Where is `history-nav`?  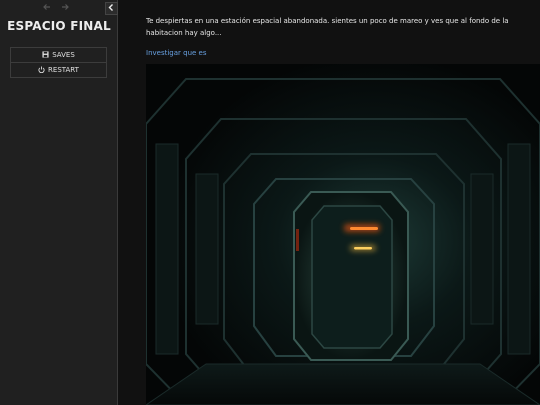
history-nav is located at coordinates (56, 8).